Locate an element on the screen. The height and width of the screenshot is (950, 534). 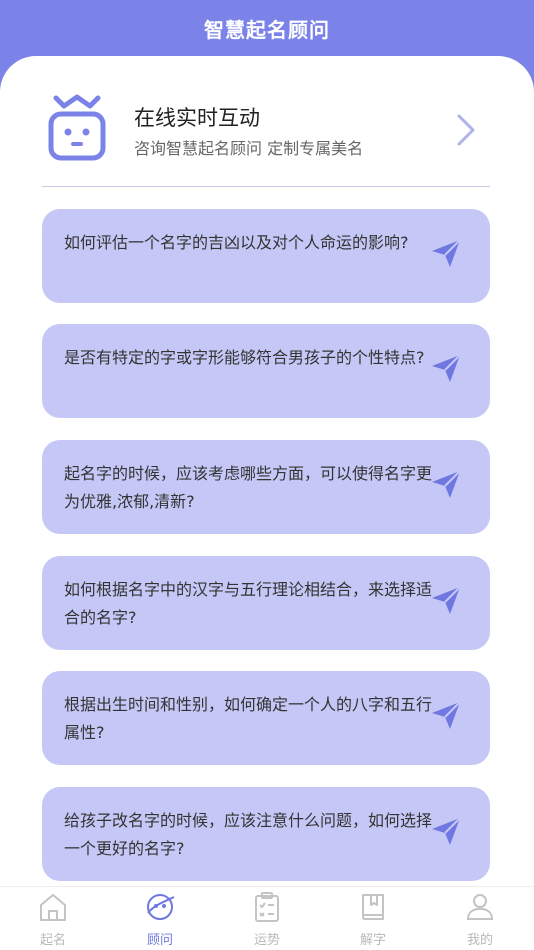
question-text: 根据出生时间和性别，如何确定一个人的八字和五行属性? is located at coordinates (248, 718).